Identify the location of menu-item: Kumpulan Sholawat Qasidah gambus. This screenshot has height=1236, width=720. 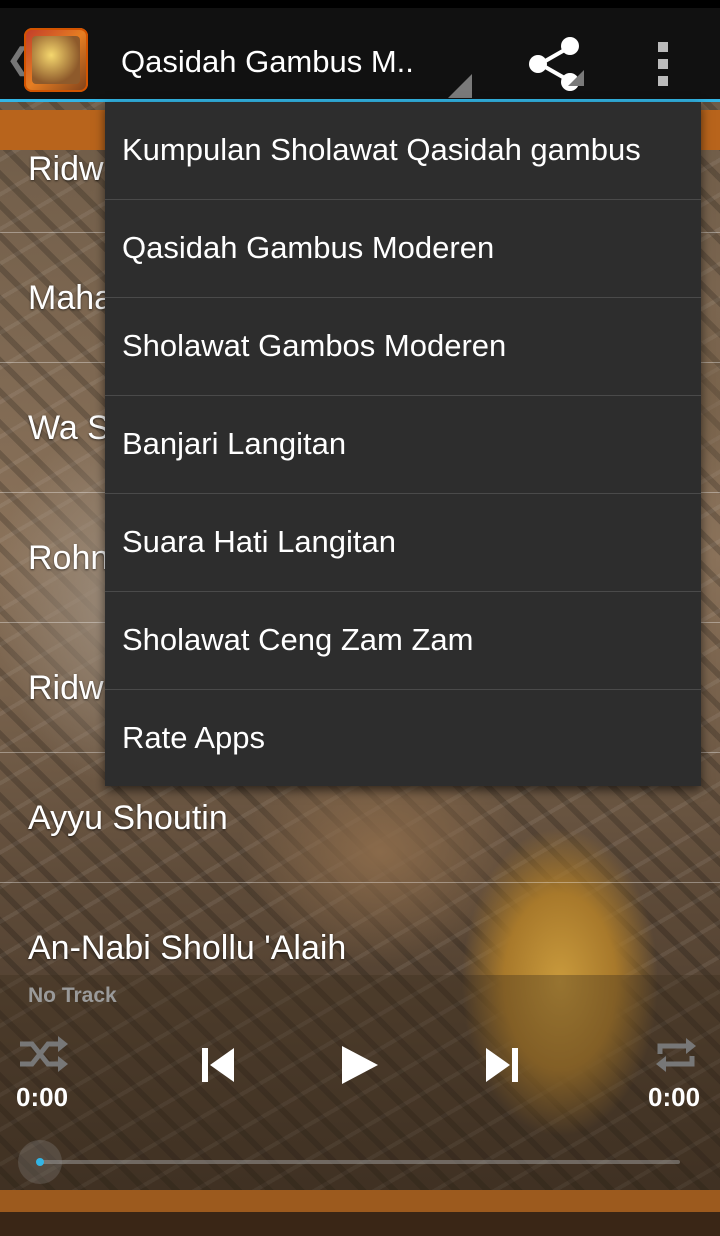
(403, 151).